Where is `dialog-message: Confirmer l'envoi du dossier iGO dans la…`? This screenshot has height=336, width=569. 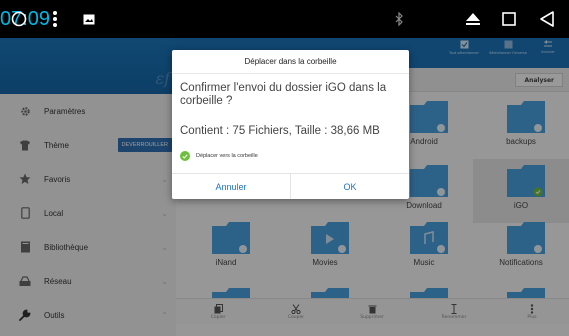 dialog-message: Confirmer l'envoi du dossier iGO dans la… is located at coordinates (283, 94).